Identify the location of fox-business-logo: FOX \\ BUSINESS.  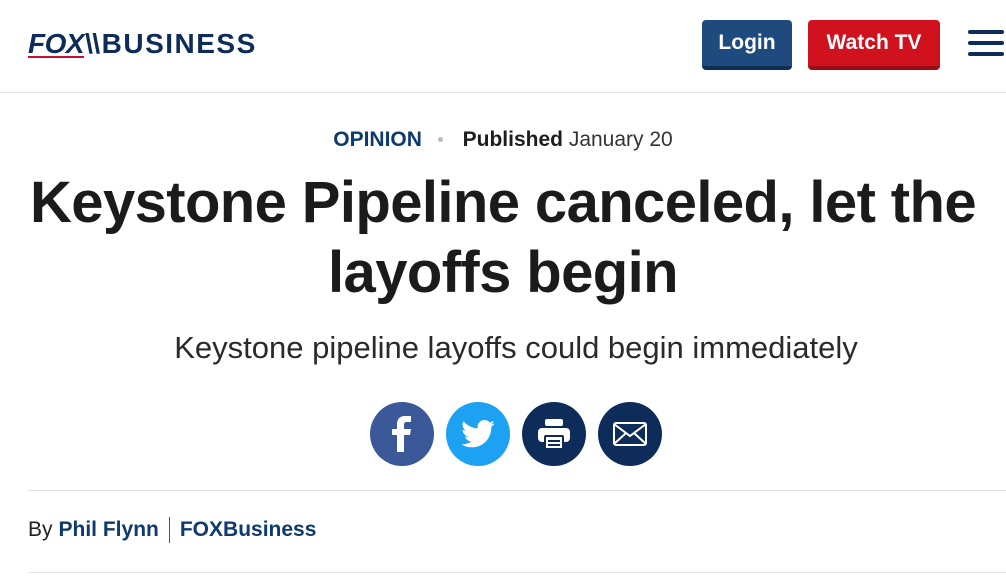
(142, 42).